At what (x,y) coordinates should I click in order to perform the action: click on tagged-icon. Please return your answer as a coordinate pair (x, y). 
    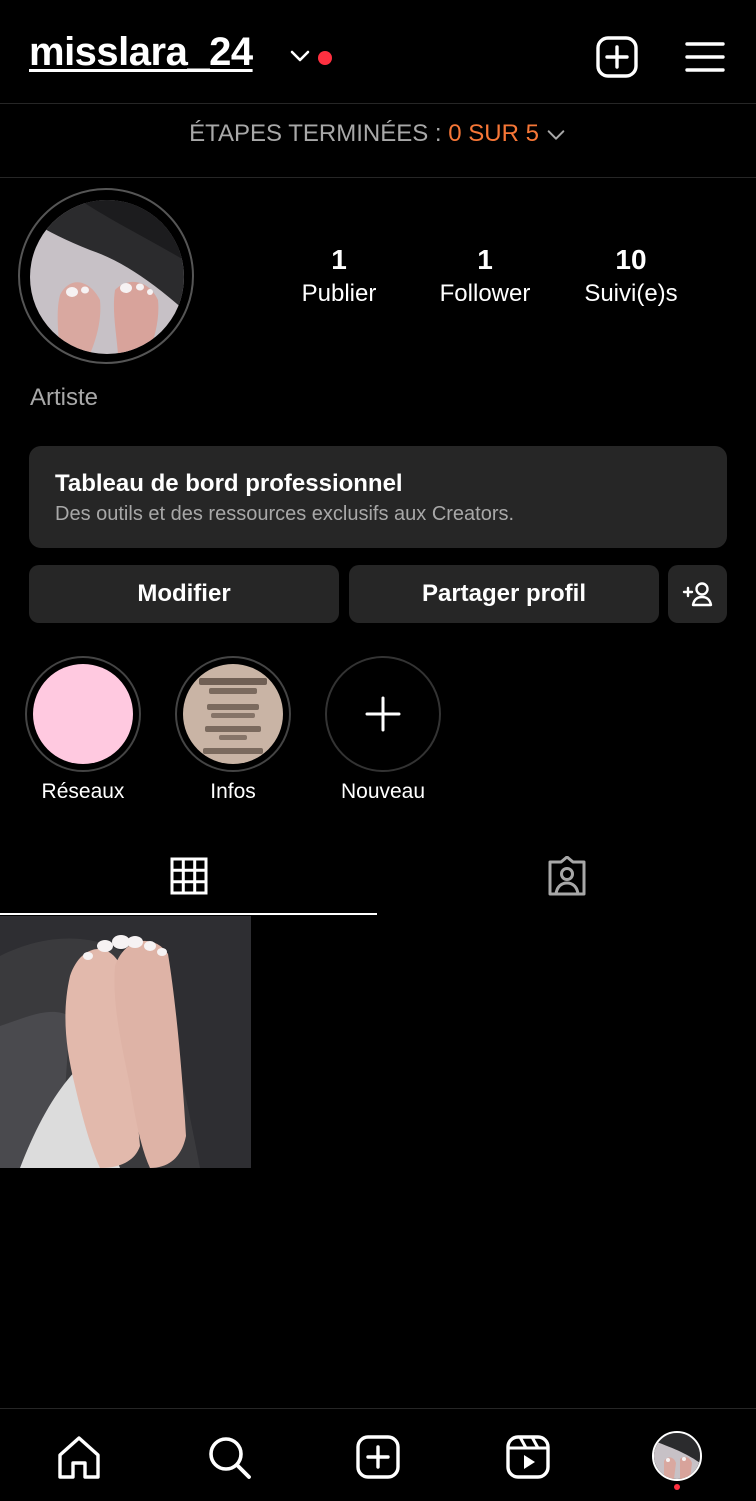
    Looking at the image, I should click on (567, 876).